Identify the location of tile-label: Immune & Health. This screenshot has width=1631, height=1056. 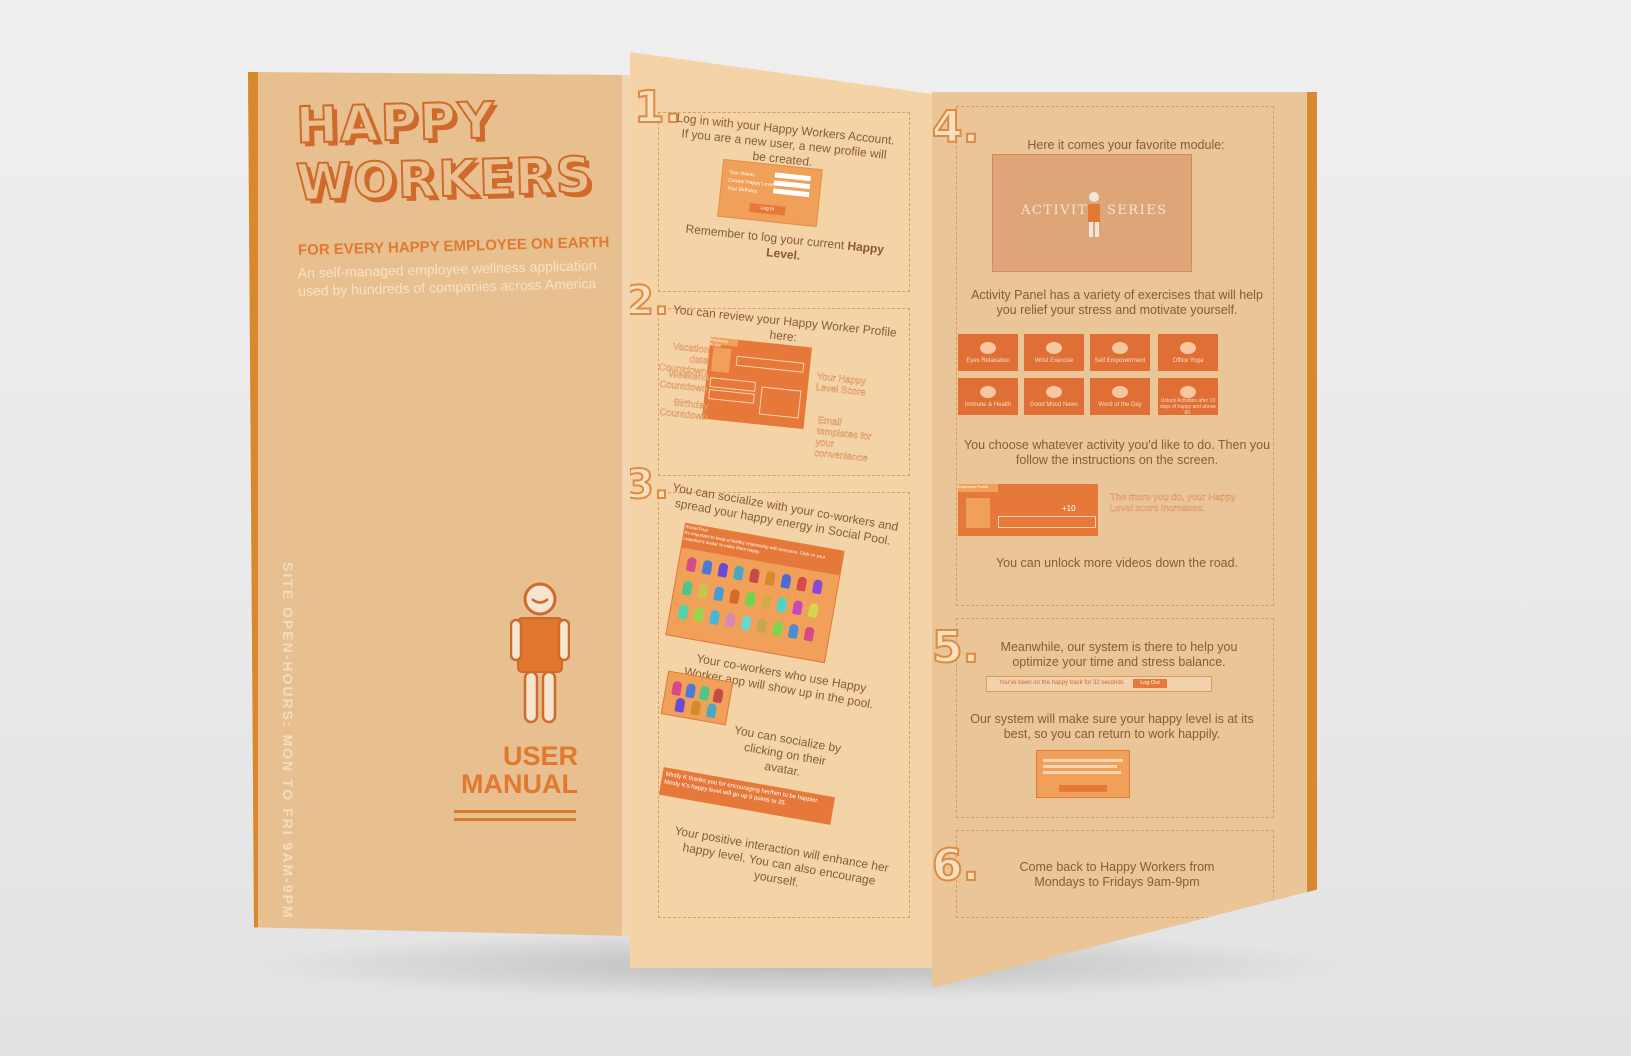
(988, 405).